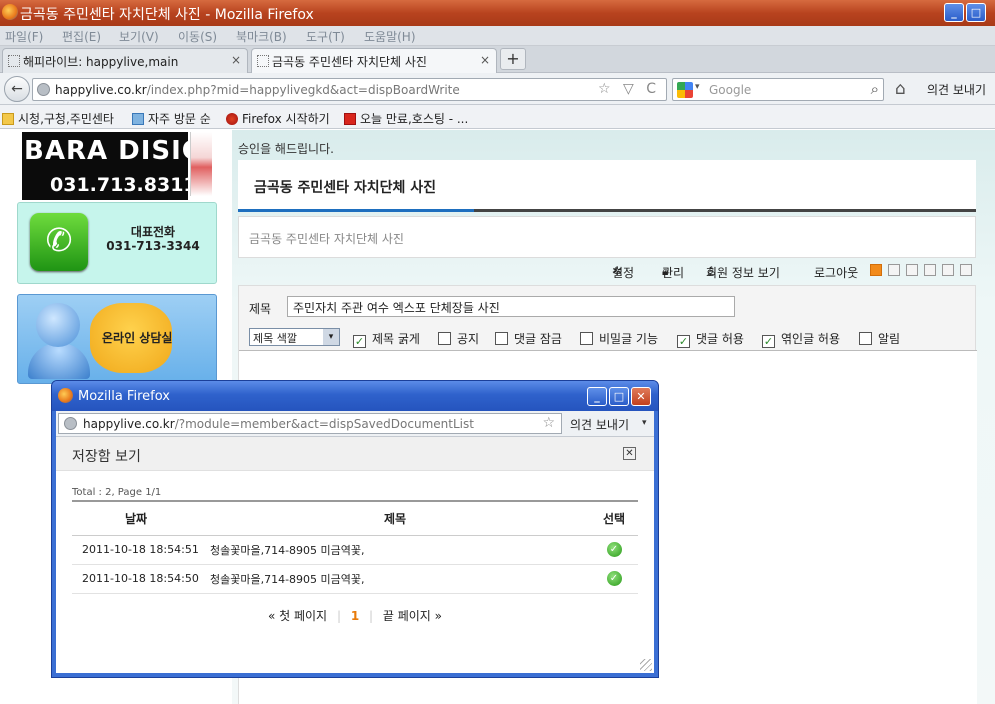  Describe the element at coordinates (641, 396) in the screenshot. I see `popup-close-button: ✕` at that location.